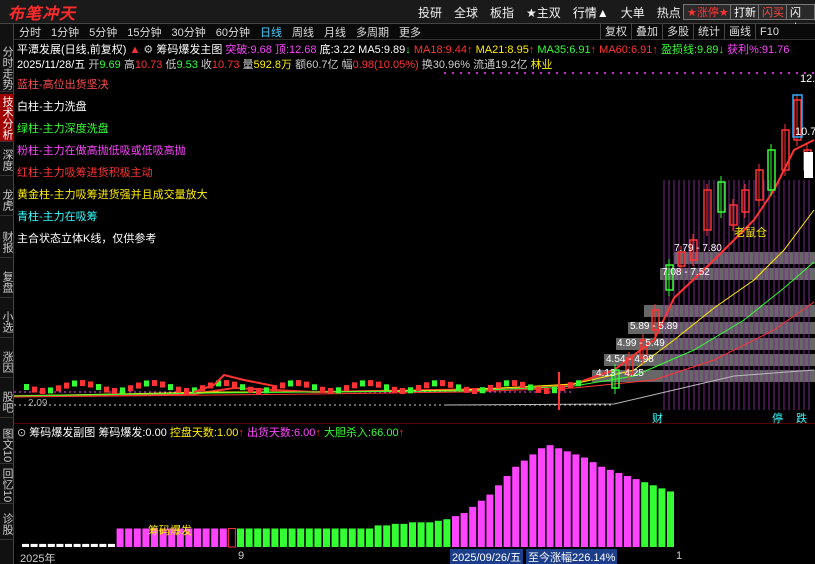 This screenshot has height=564, width=815. Describe the element at coordinates (233, 32) in the screenshot. I see `period-60min: 60分钟` at that location.